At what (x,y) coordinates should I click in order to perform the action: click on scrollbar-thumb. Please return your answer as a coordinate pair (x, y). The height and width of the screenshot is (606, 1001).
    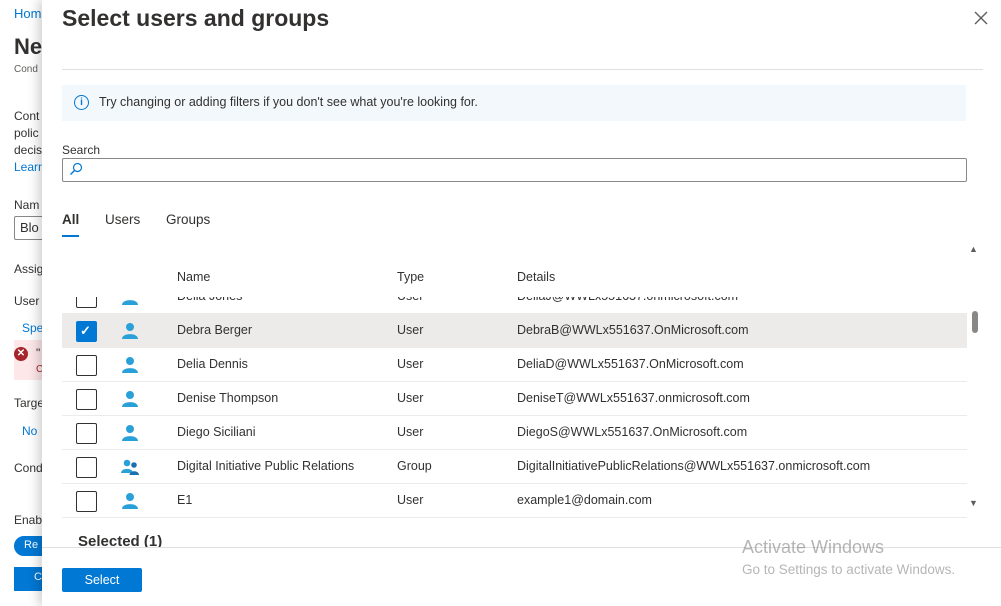
    Looking at the image, I should click on (975, 322).